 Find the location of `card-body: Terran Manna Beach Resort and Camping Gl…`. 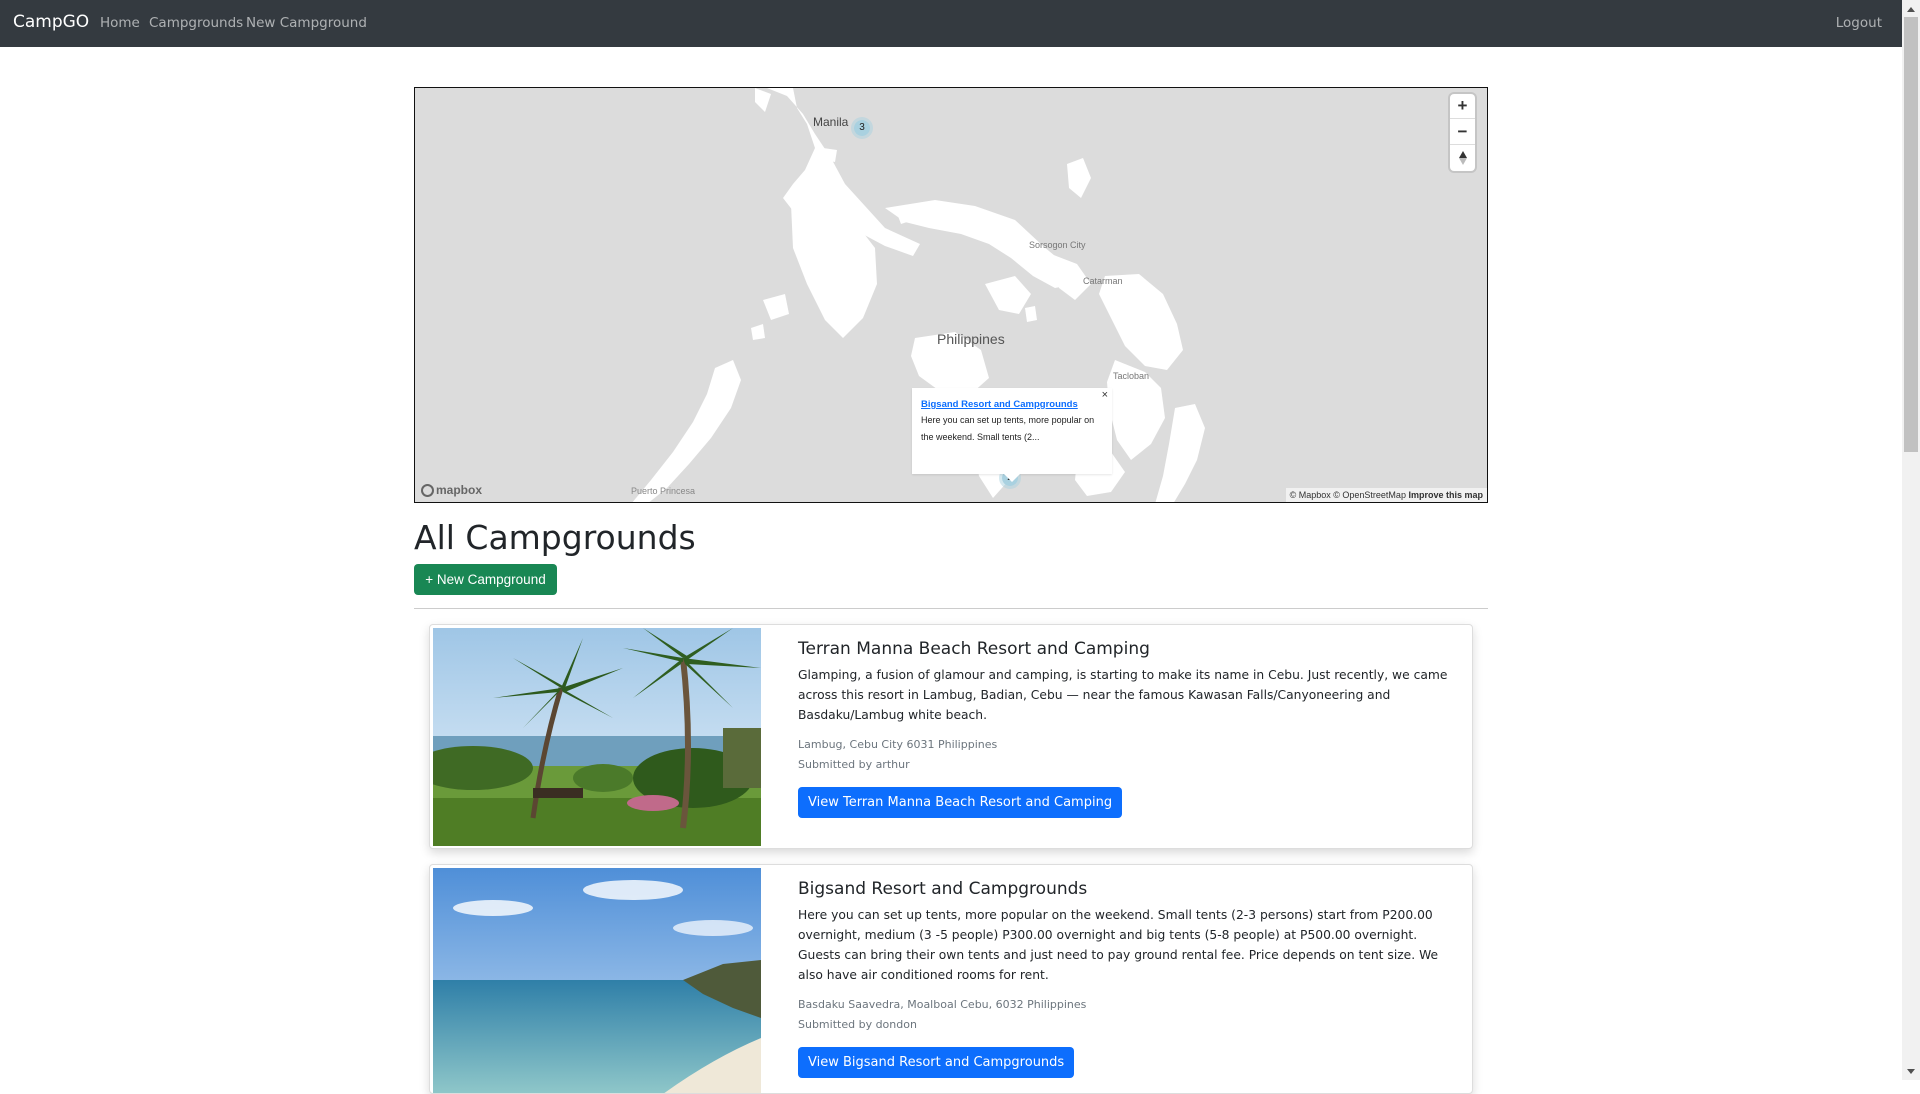

card-body: Terran Manna Beach Resort and Camping Gl… is located at coordinates (1128, 721).